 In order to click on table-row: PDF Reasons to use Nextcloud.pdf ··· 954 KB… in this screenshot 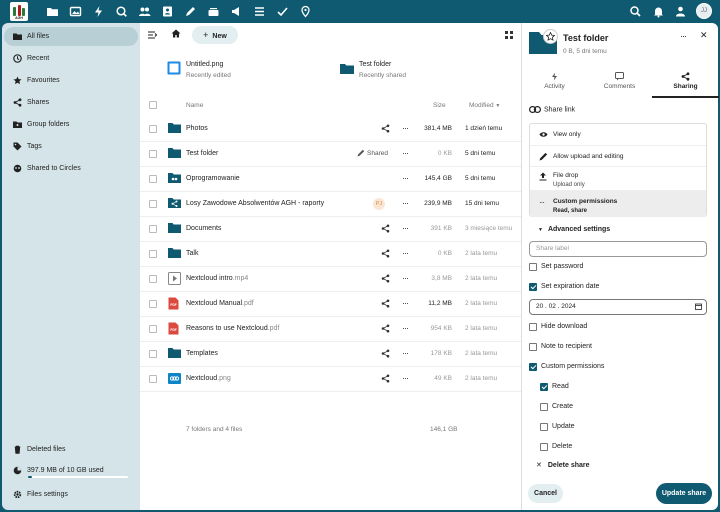, I will do `click(330, 329)`.